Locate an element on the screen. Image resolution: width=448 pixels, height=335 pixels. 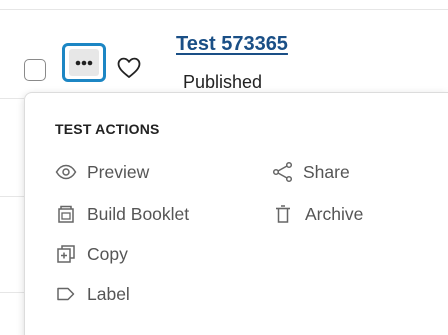
menu-item-label: Build Booklet is located at coordinates (138, 213).